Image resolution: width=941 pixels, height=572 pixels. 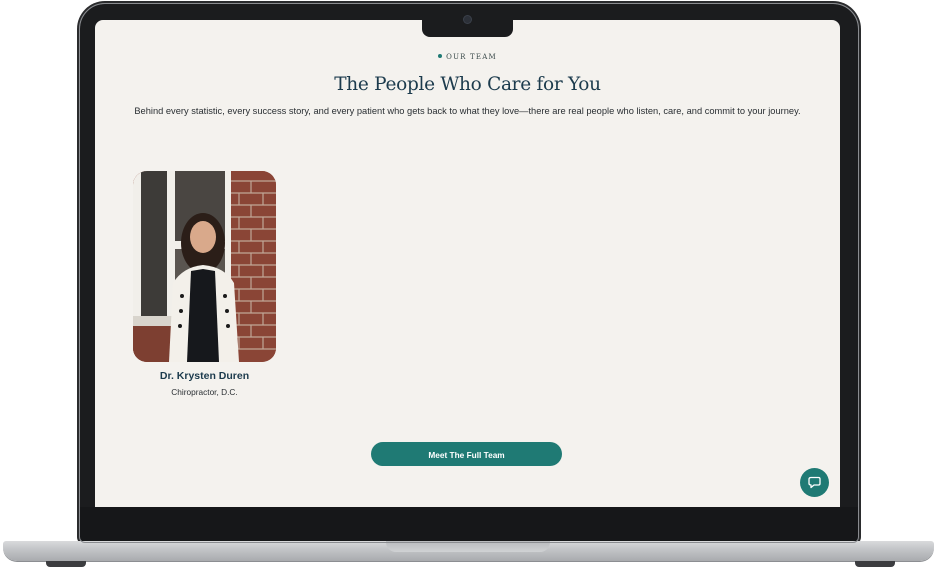 I want to click on meet-full-team-button: Meet The Full Team, so click(x=466, y=454).